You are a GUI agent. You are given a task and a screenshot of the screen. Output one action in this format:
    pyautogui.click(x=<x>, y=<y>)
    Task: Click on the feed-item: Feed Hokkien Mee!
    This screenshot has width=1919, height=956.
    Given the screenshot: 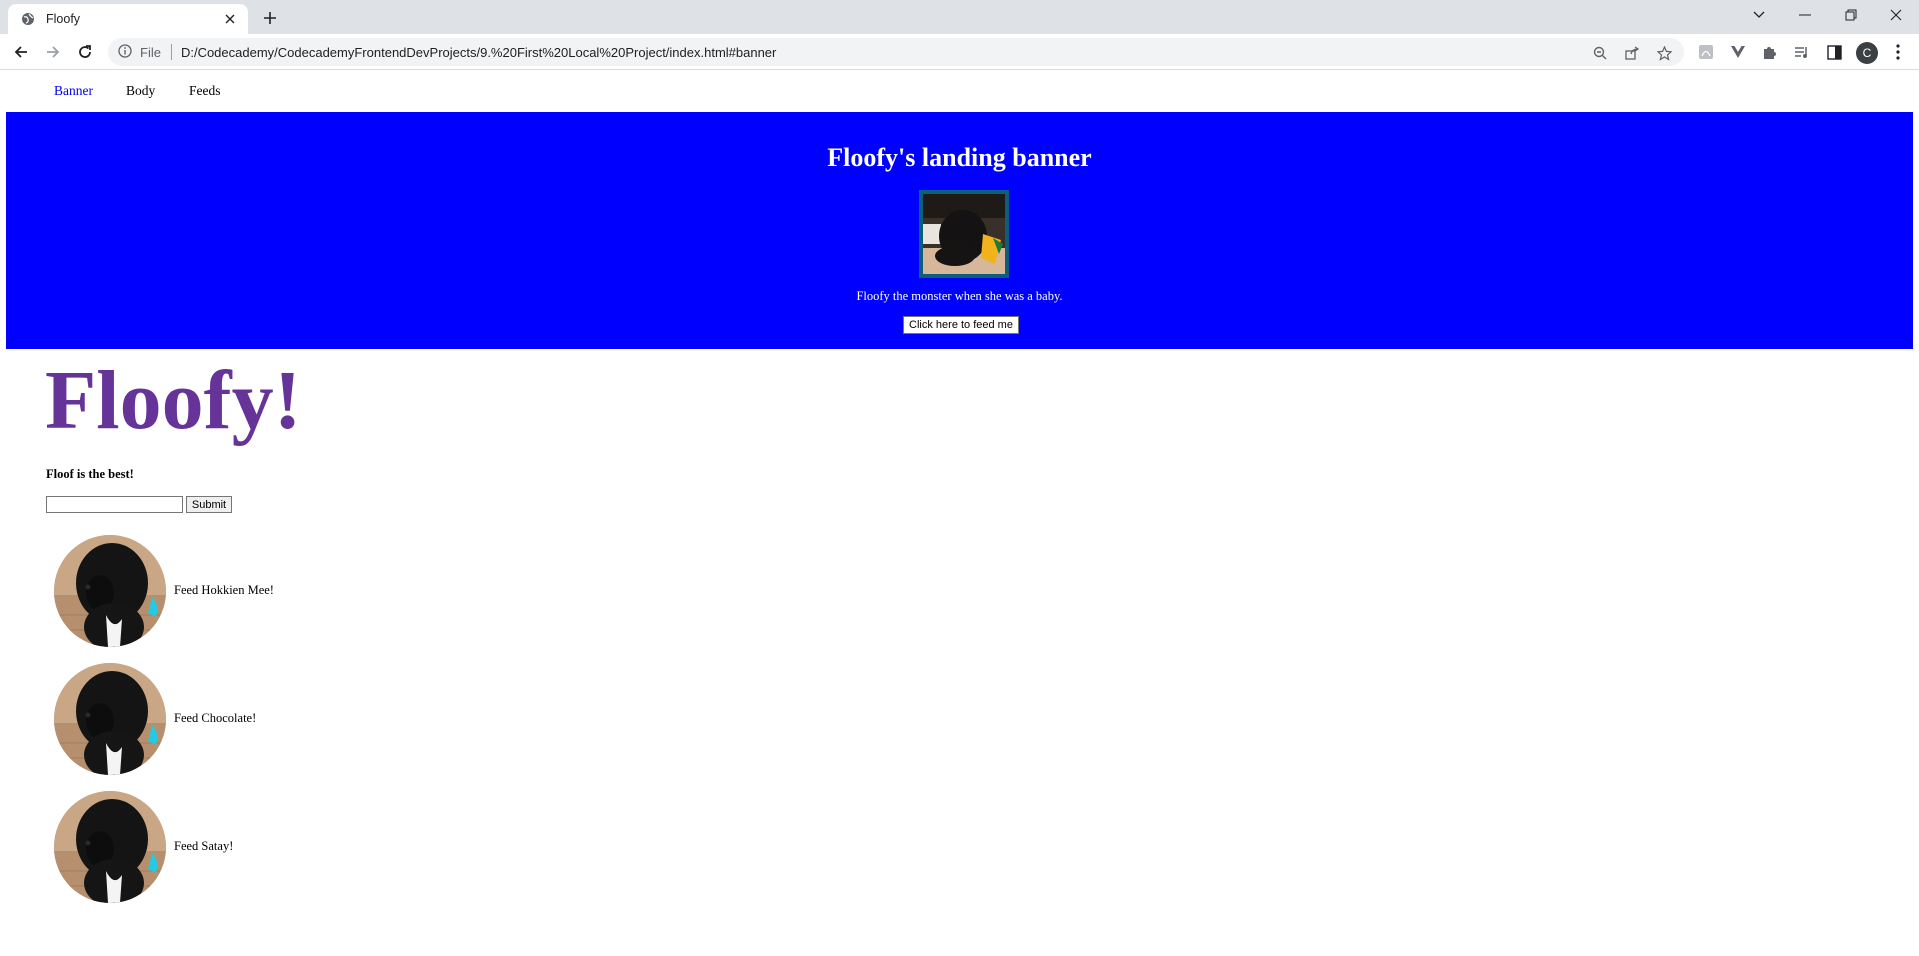 What is the action you would take?
    pyautogui.click(x=204, y=591)
    